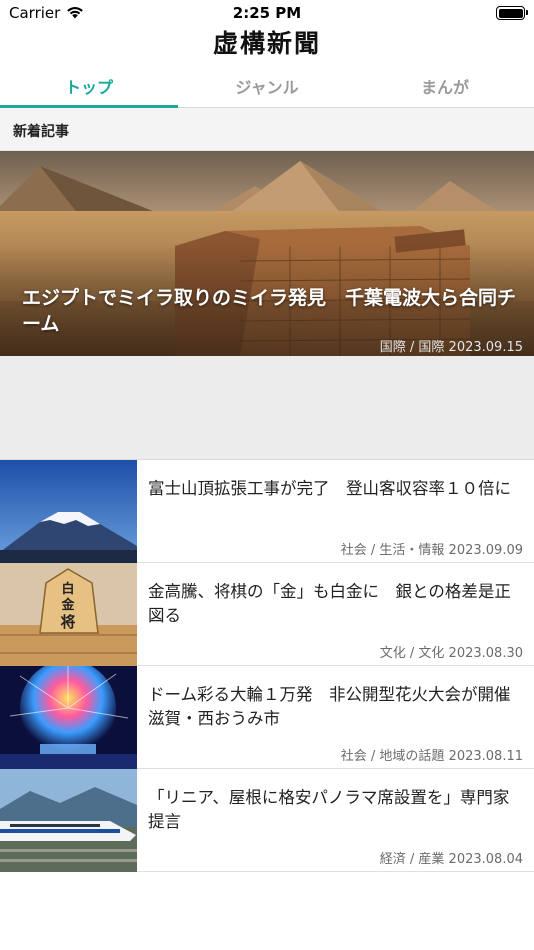 Image resolution: width=534 pixels, height=950 pixels. I want to click on tab-top: トップ, so click(89, 85).